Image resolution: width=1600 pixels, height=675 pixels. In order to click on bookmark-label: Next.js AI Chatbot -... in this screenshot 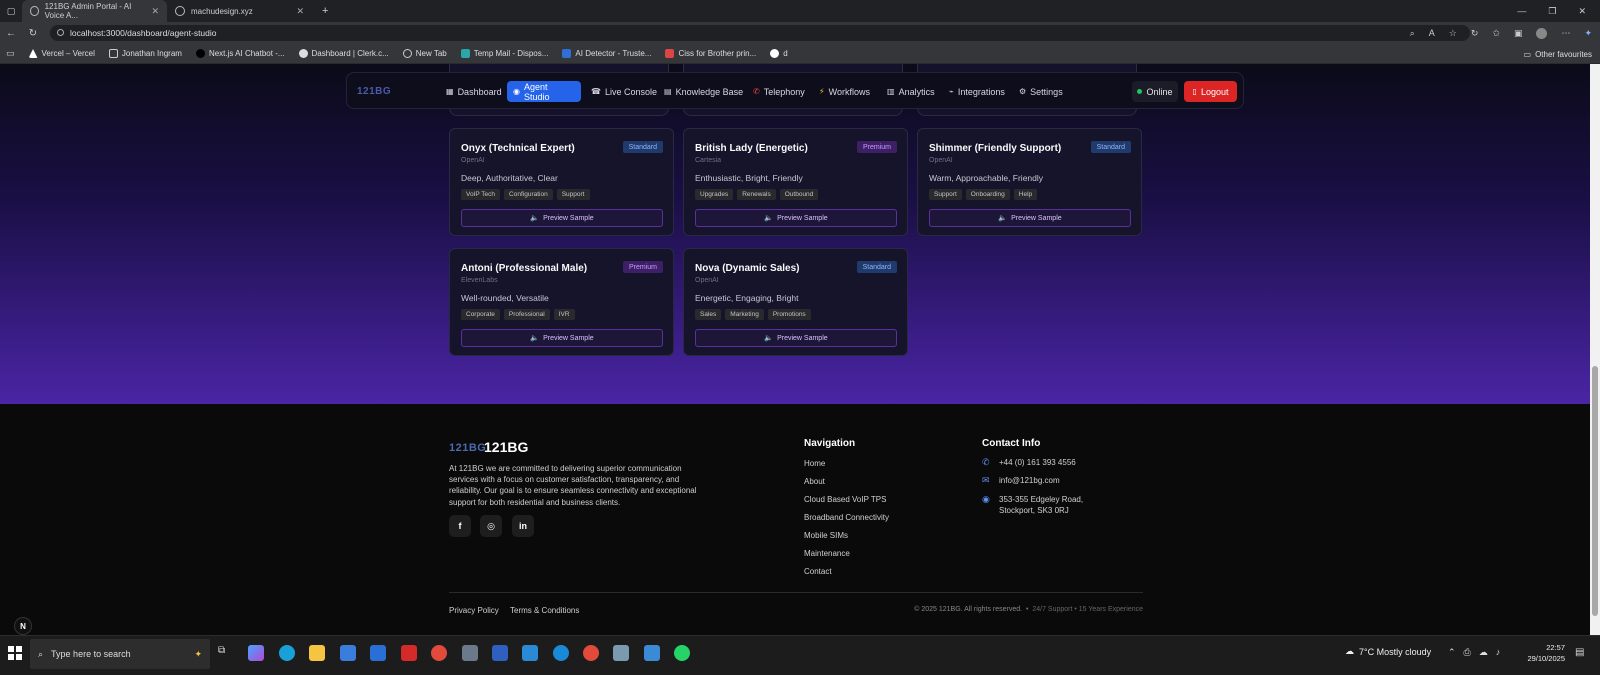, I will do `click(246, 53)`.